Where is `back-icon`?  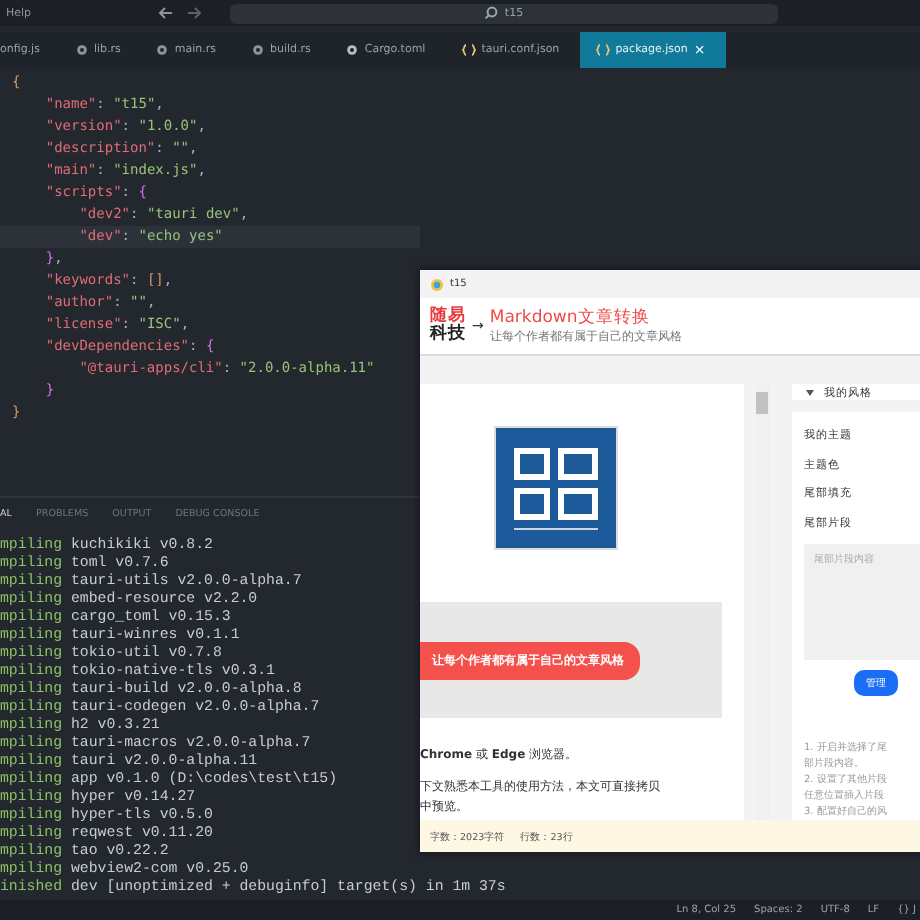
back-icon is located at coordinates (166, 13).